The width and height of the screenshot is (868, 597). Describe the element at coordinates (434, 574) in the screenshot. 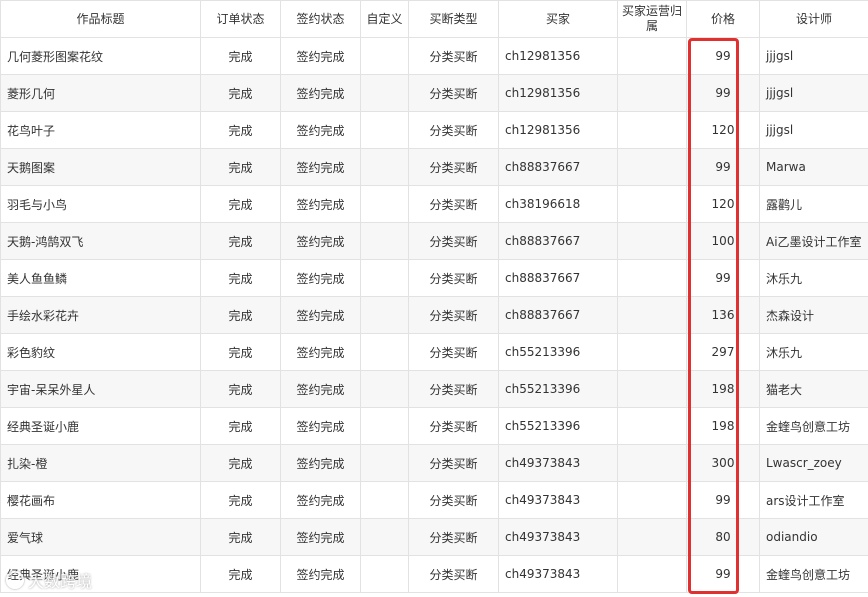

I see `table-row: 经典圣诞小鹿 完成 签约完成 分类买断 ch49373843 99 金蝰鸟创意工坊` at that location.